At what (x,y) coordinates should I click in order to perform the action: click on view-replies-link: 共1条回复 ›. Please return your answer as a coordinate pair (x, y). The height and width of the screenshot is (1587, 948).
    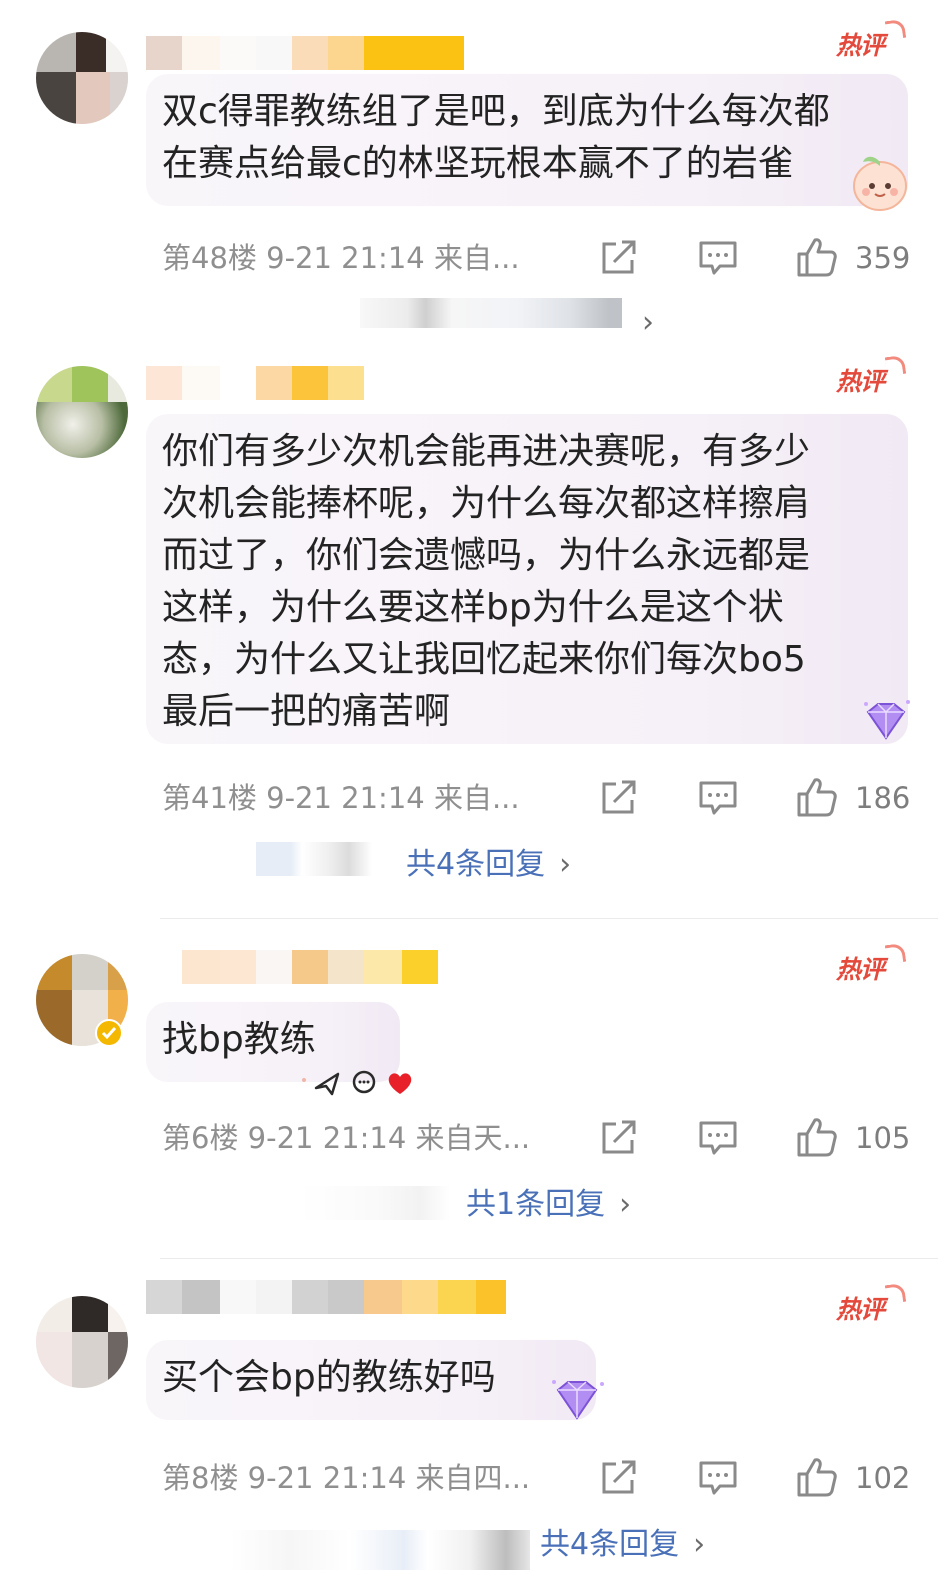
    Looking at the image, I should click on (548, 1205).